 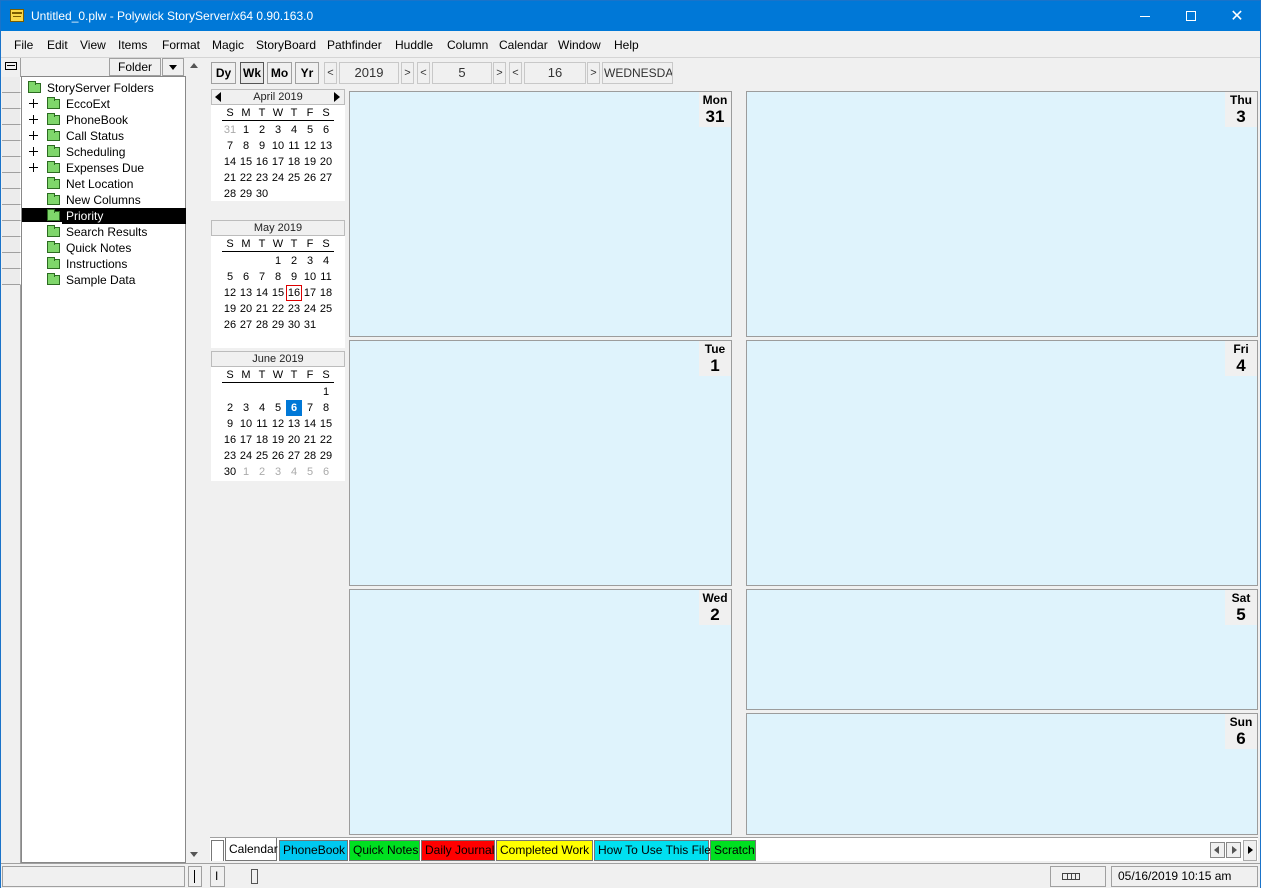 What do you see at coordinates (310, 277) in the screenshot?
I see `mini-calendar-day: 10` at bounding box center [310, 277].